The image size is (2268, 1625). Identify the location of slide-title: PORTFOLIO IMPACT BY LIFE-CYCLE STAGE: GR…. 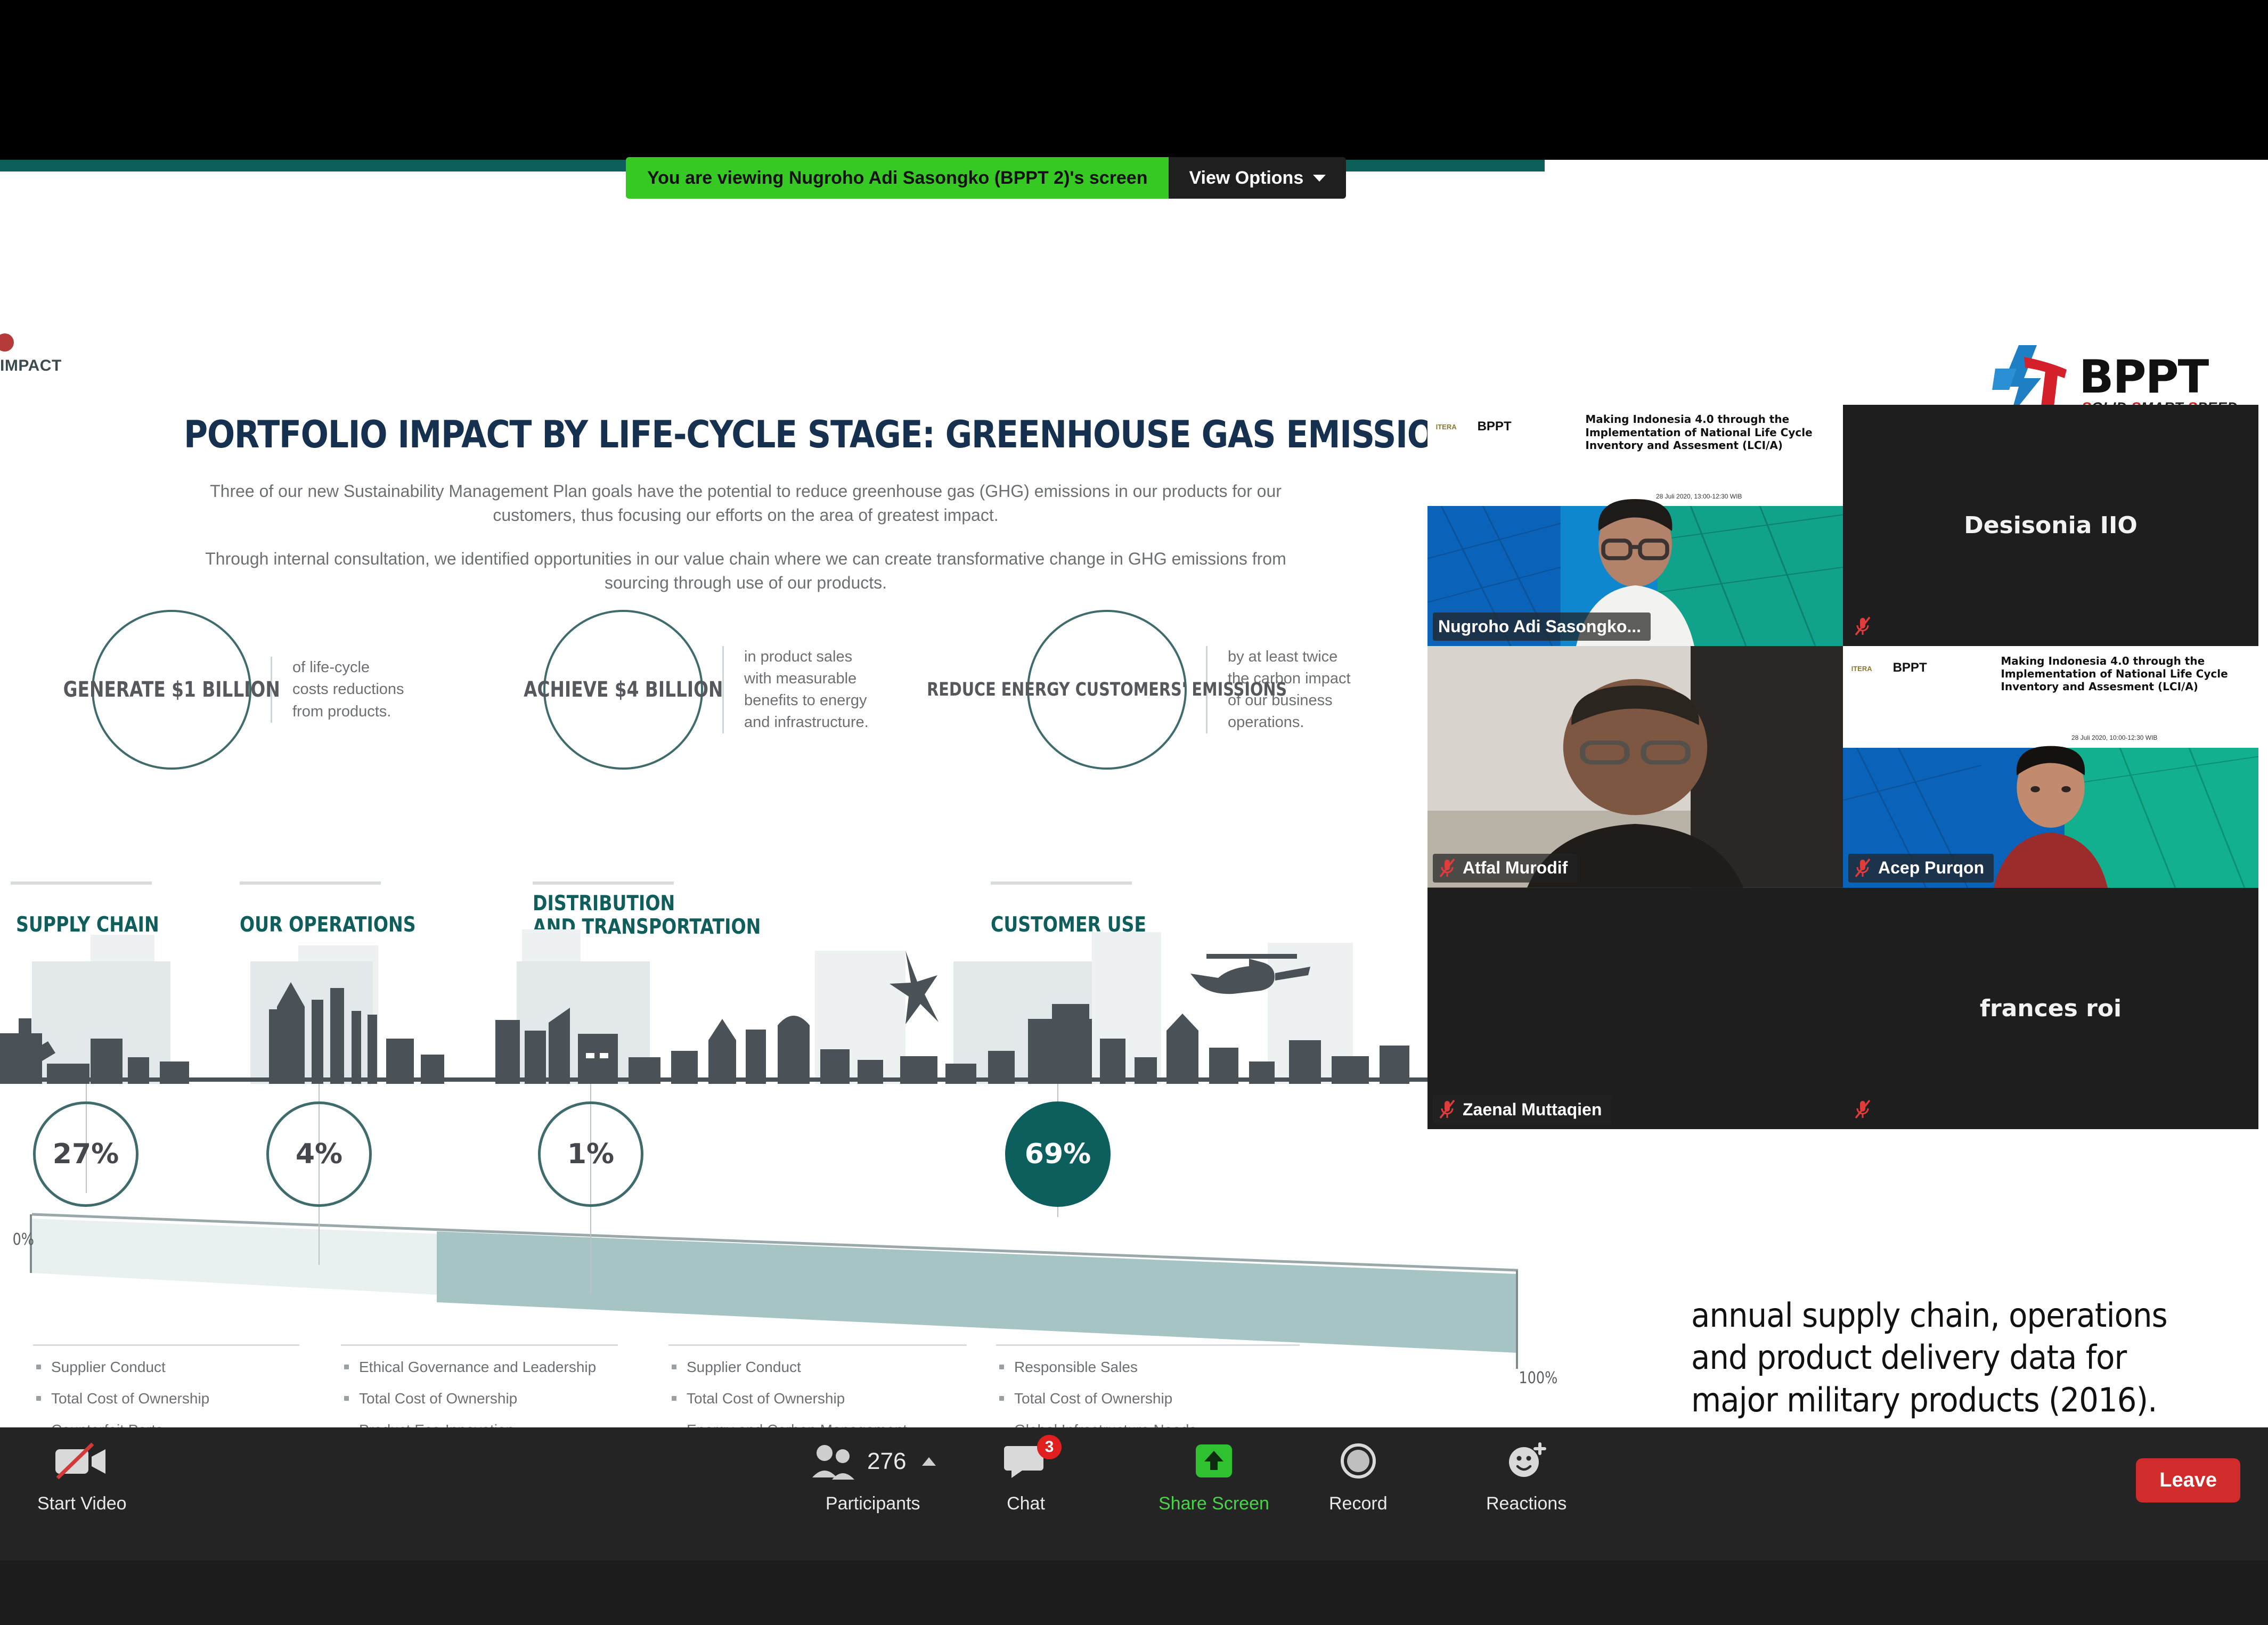
(839, 435).